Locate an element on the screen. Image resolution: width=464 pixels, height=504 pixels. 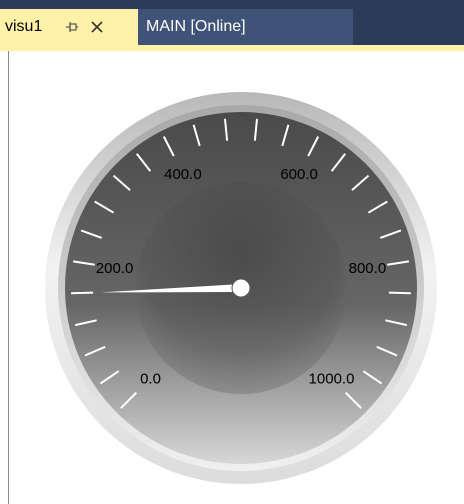
gauge-needle-hub is located at coordinates (241, 288).